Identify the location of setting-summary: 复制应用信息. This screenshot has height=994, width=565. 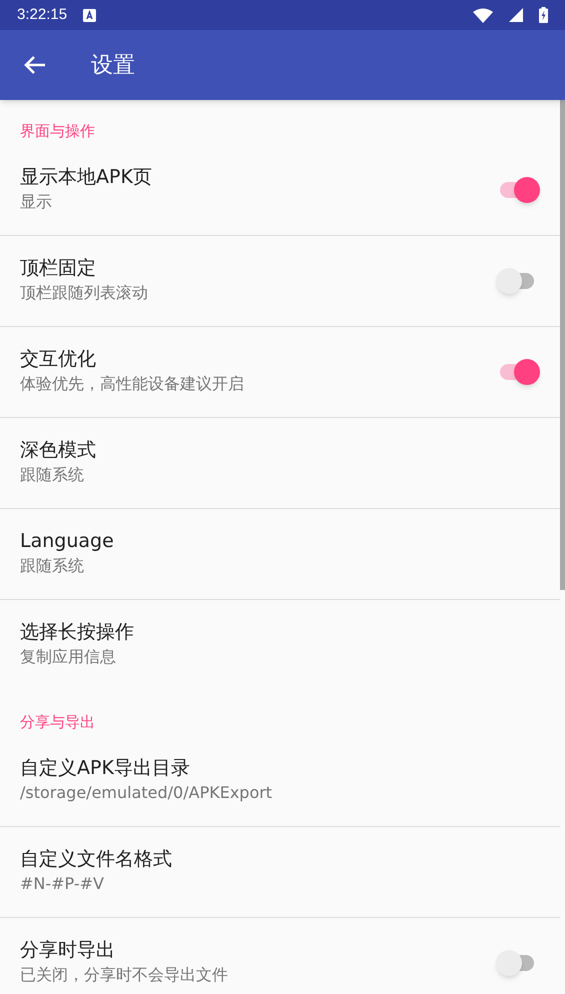
(68, 657).